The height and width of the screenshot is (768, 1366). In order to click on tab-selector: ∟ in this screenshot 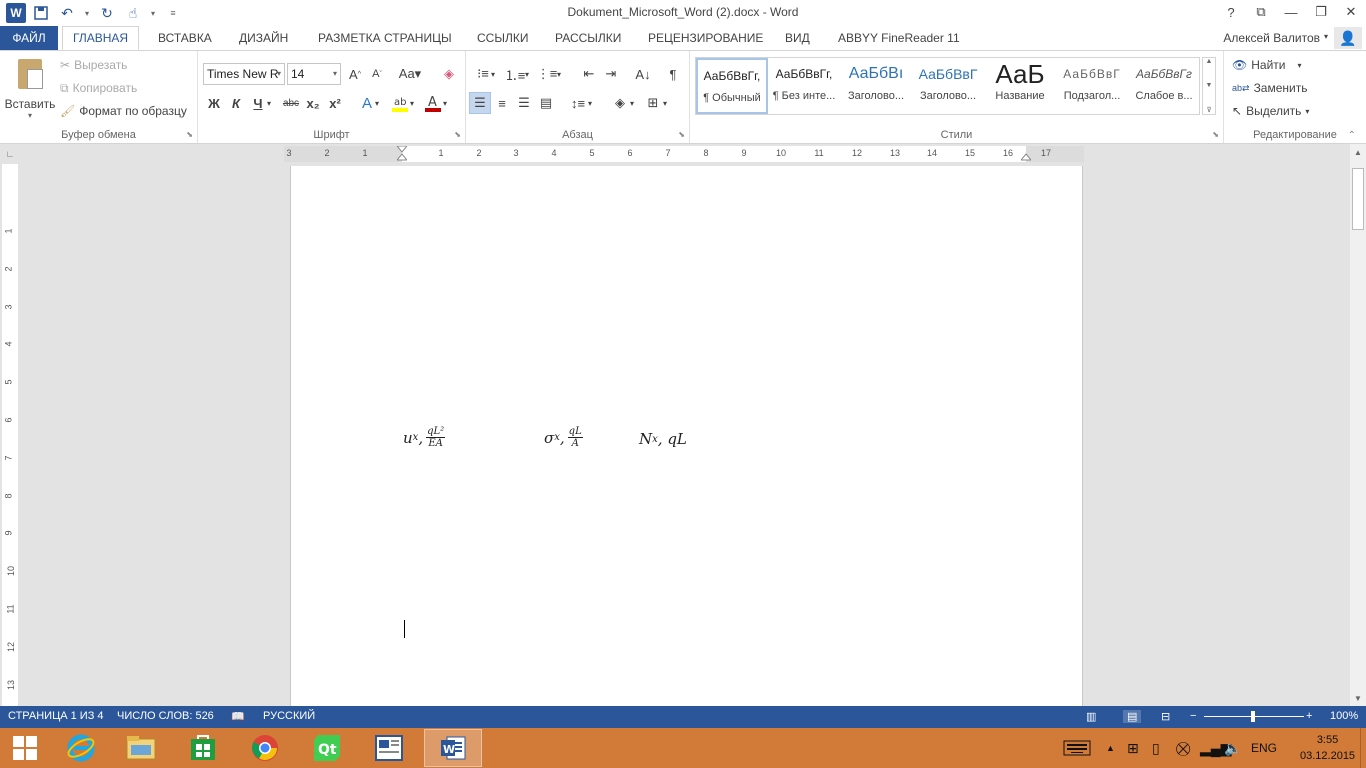, I will do `click(10, 154)`.